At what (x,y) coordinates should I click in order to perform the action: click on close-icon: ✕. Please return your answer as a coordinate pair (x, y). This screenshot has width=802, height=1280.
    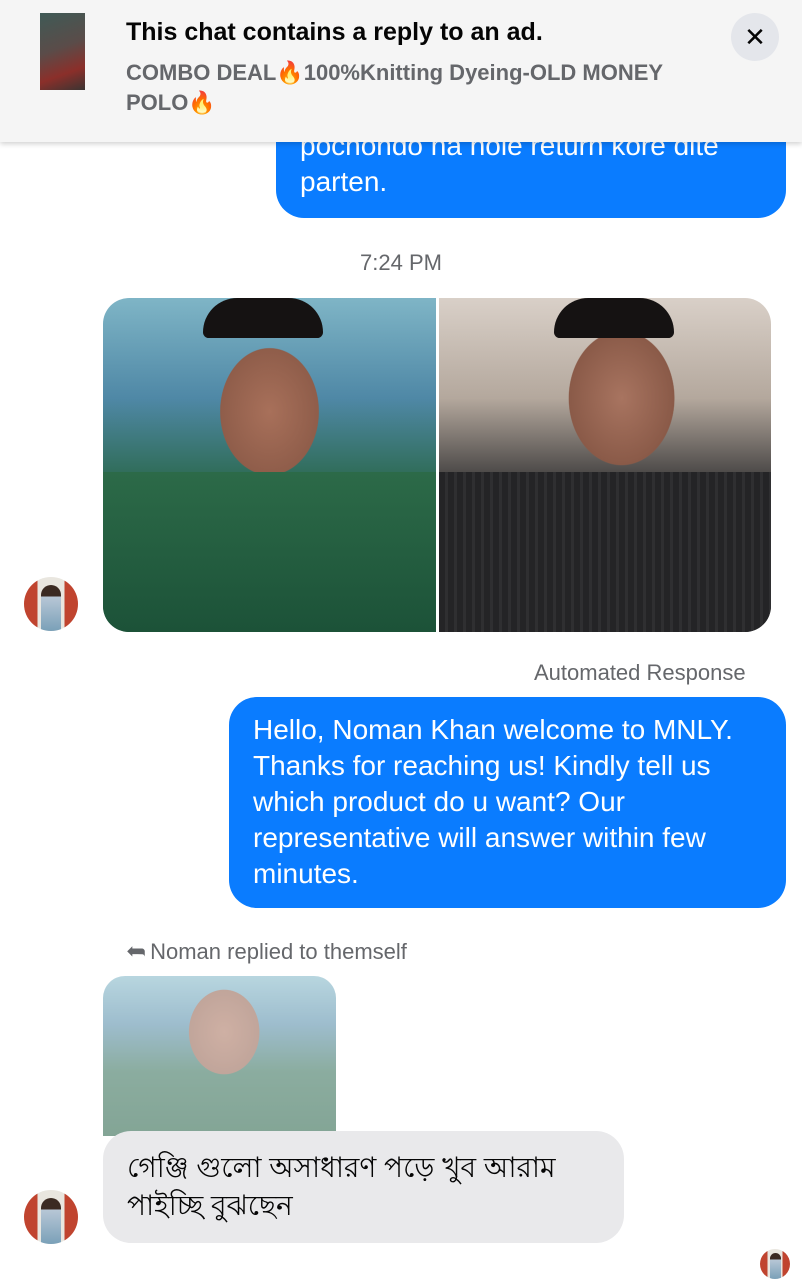
    Looking at the image, I should click on (755, 36).